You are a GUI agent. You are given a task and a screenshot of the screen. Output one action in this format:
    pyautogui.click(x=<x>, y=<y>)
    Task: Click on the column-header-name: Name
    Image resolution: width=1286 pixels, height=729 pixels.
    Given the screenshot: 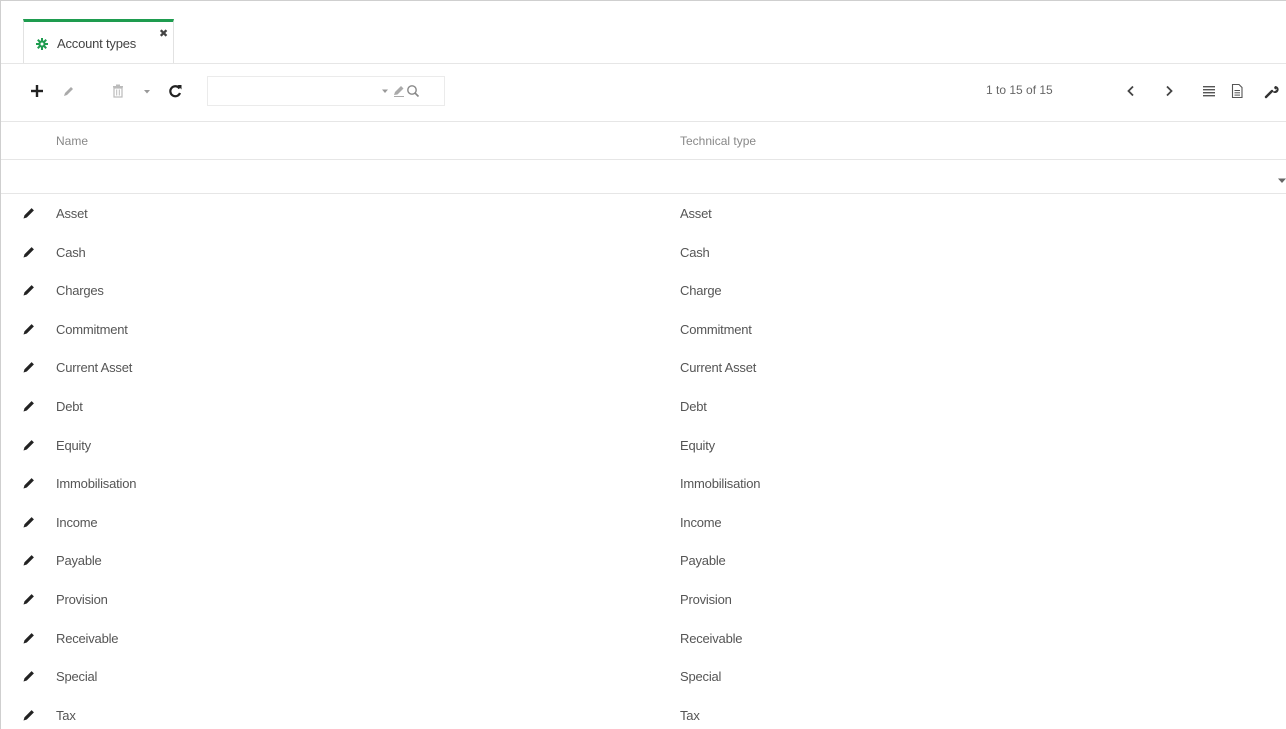 What is the action you would take?
    pyautogui.click(x=72, y=141)
    